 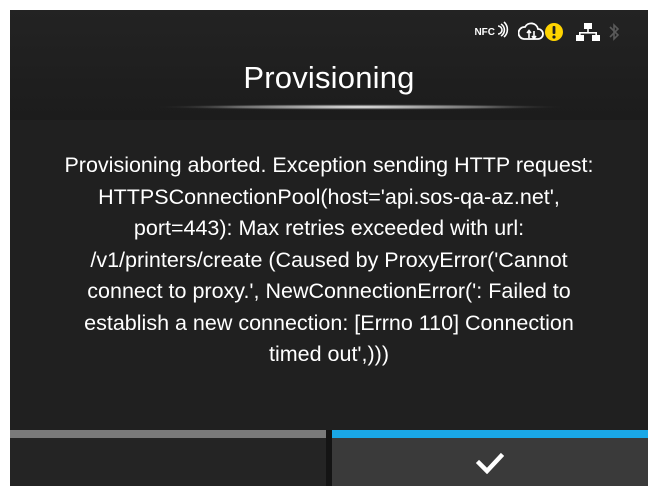 I want to click on confirm-button, so click(x=490, y=458).